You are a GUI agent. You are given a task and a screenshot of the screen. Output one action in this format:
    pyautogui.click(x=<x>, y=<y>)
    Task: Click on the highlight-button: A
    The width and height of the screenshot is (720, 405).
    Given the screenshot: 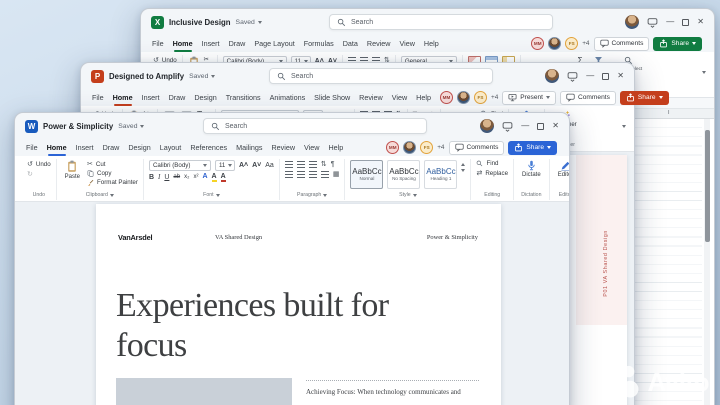 What is the action you would take?
    pyautogui.click(x=214, y=177)
    